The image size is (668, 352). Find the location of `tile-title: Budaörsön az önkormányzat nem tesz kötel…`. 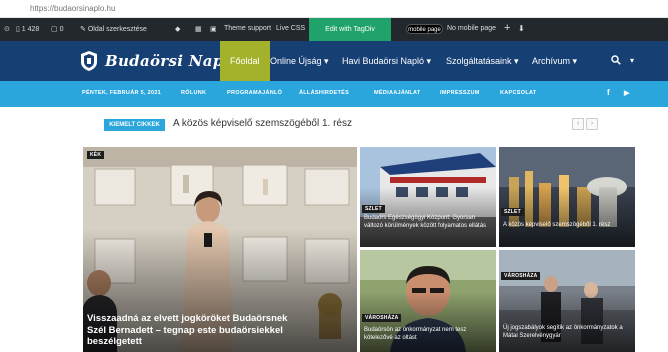

tile-title: Budaörsön az önkormányzat nem tesz kötel… is located at coordinates (428, 334).